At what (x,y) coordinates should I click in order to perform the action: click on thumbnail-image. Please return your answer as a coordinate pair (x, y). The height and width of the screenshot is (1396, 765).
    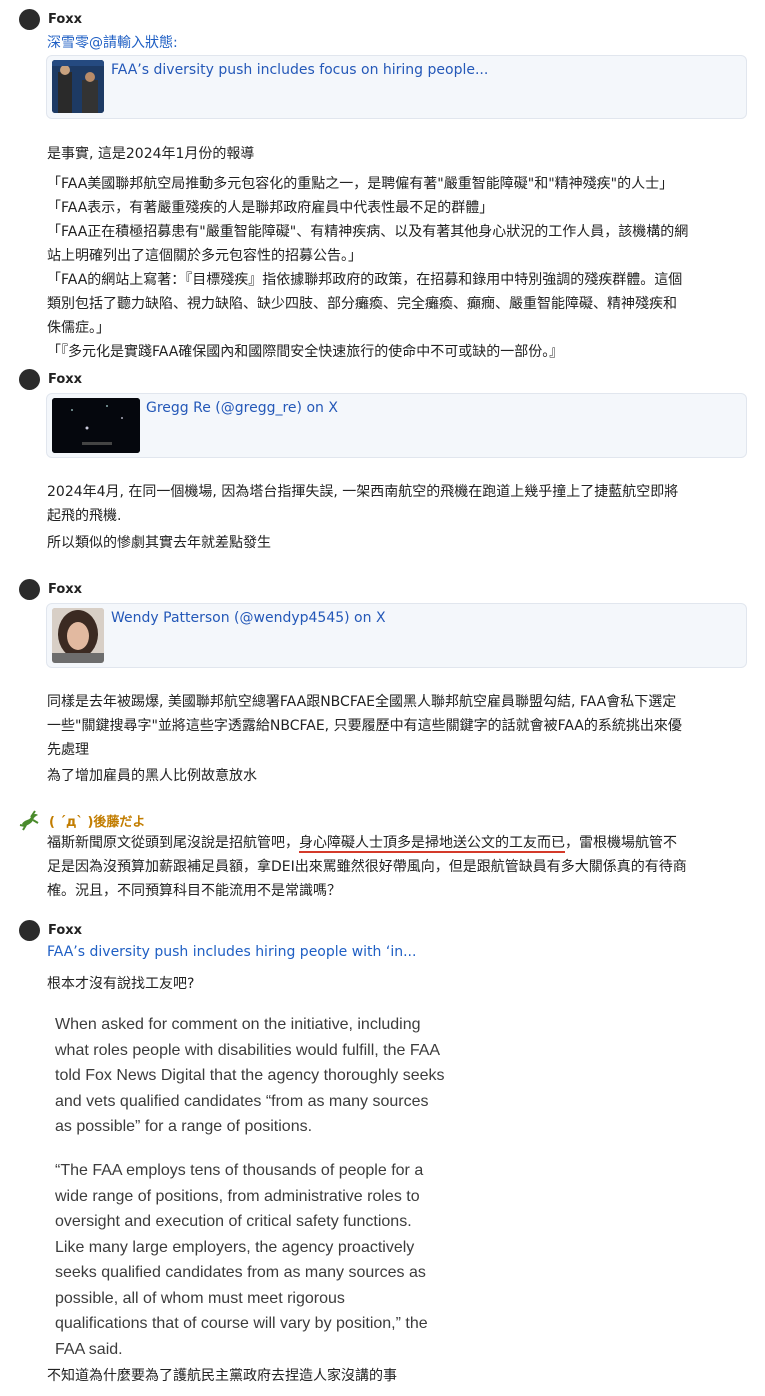
    Looking at the image, I should click on (78, 86).